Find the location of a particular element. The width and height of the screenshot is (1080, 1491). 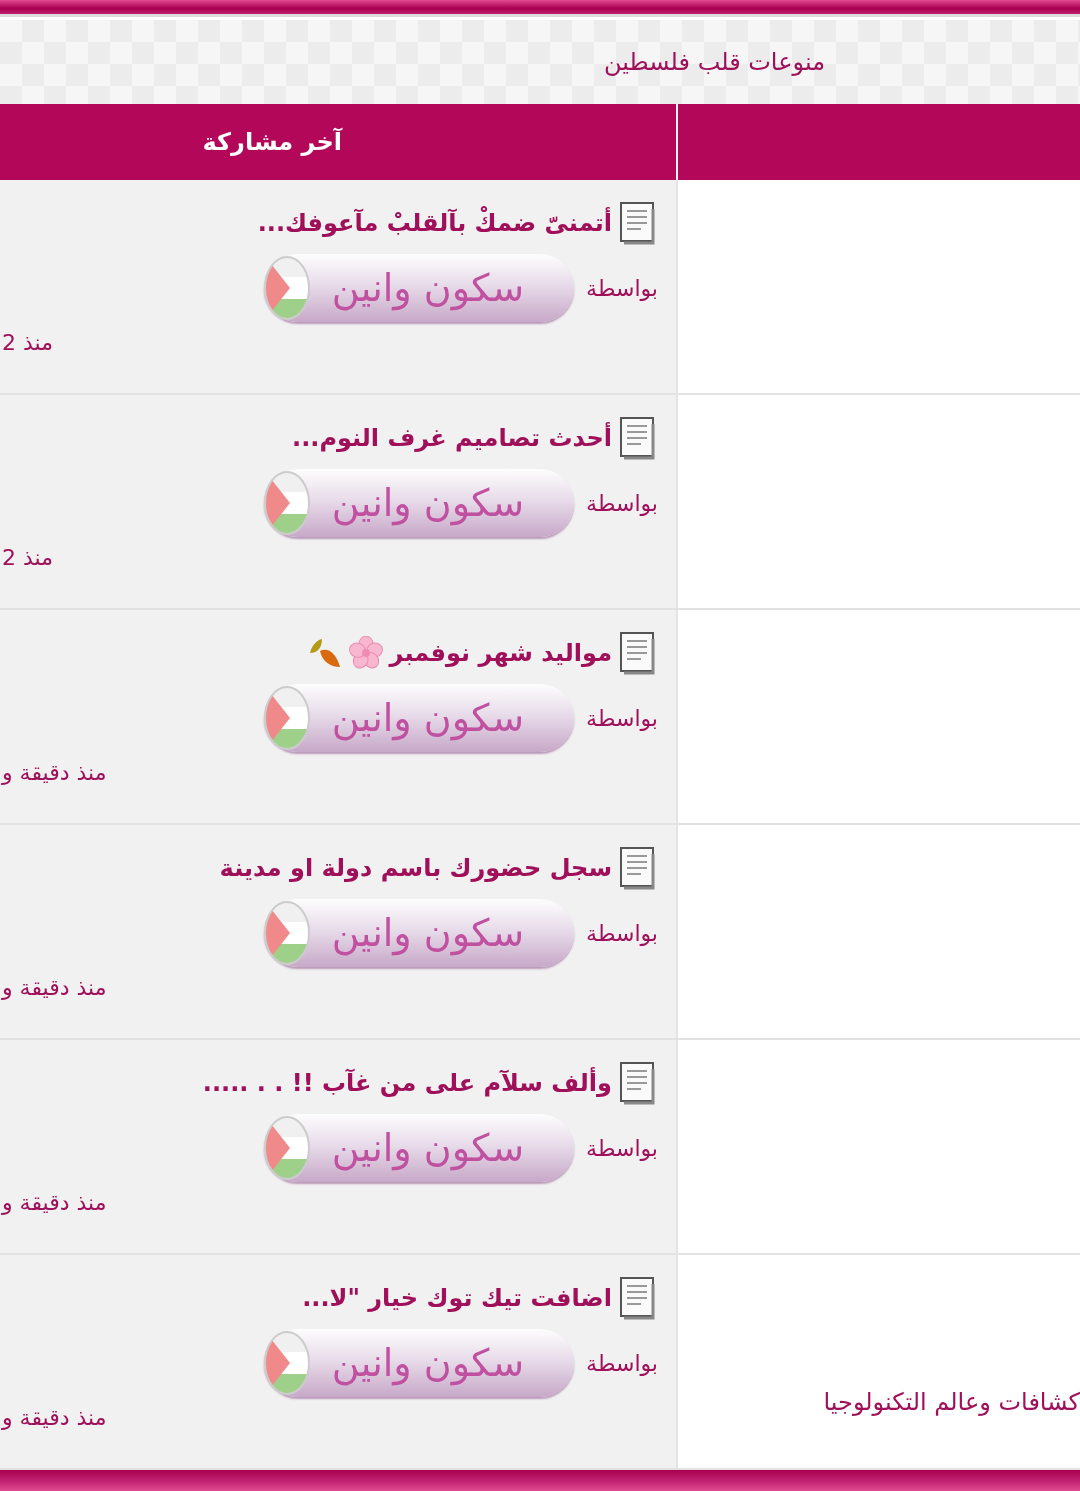

forum-link: كشافات وعالم التكنولوجيا is located at coordinates (951, 1402).